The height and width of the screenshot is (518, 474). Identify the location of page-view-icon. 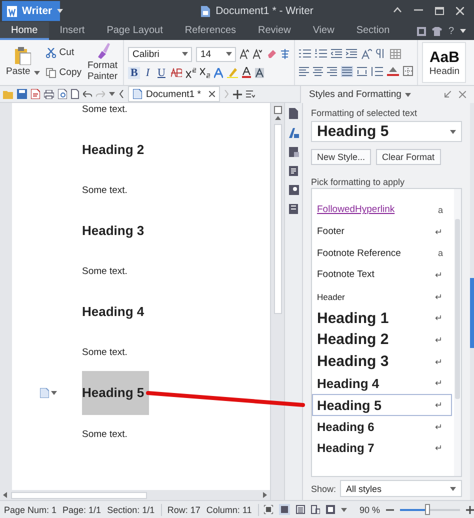
(284, 509).